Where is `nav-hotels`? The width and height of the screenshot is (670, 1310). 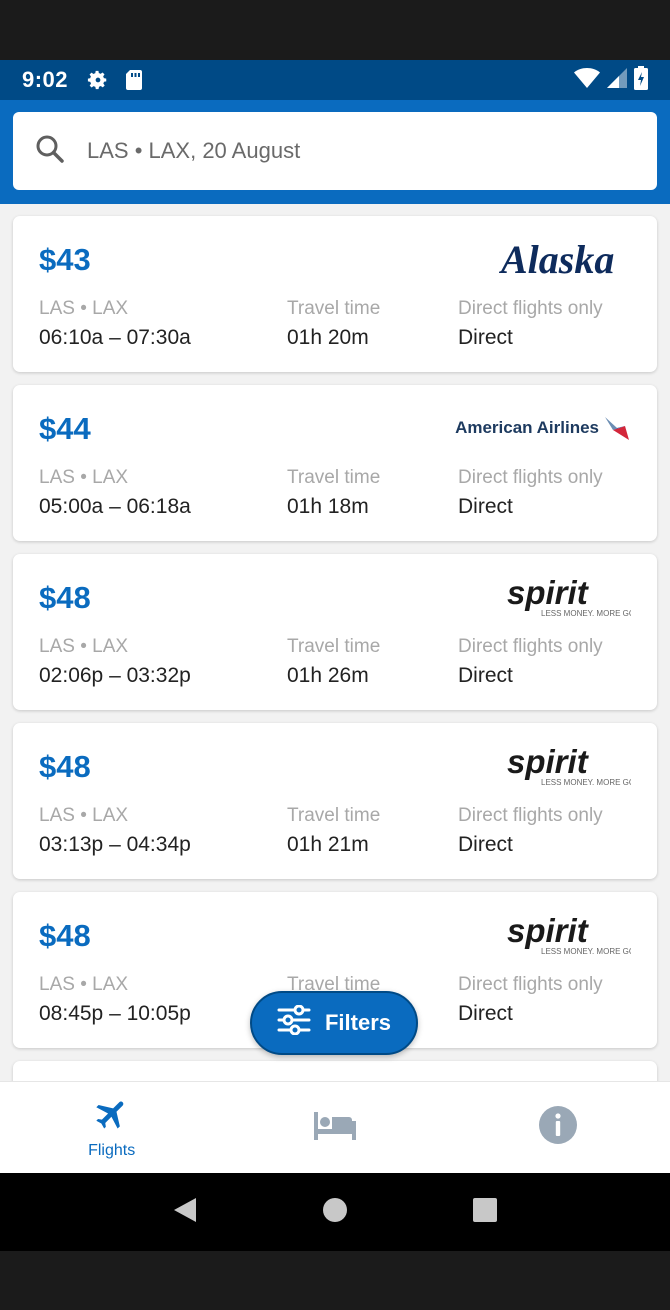 nav-hotels is located at coordinates (334, 1127).